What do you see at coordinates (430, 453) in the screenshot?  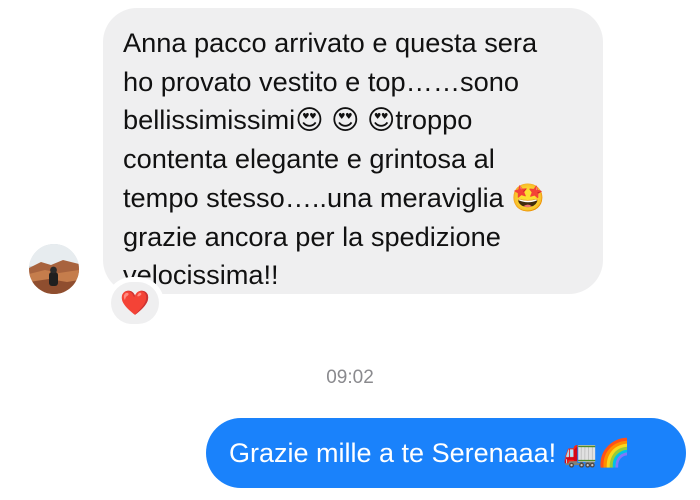 I see `outgoing-message-text: Grazie mille a te Serenaaa! 🚛🌈` at bounding box center [430, 453].